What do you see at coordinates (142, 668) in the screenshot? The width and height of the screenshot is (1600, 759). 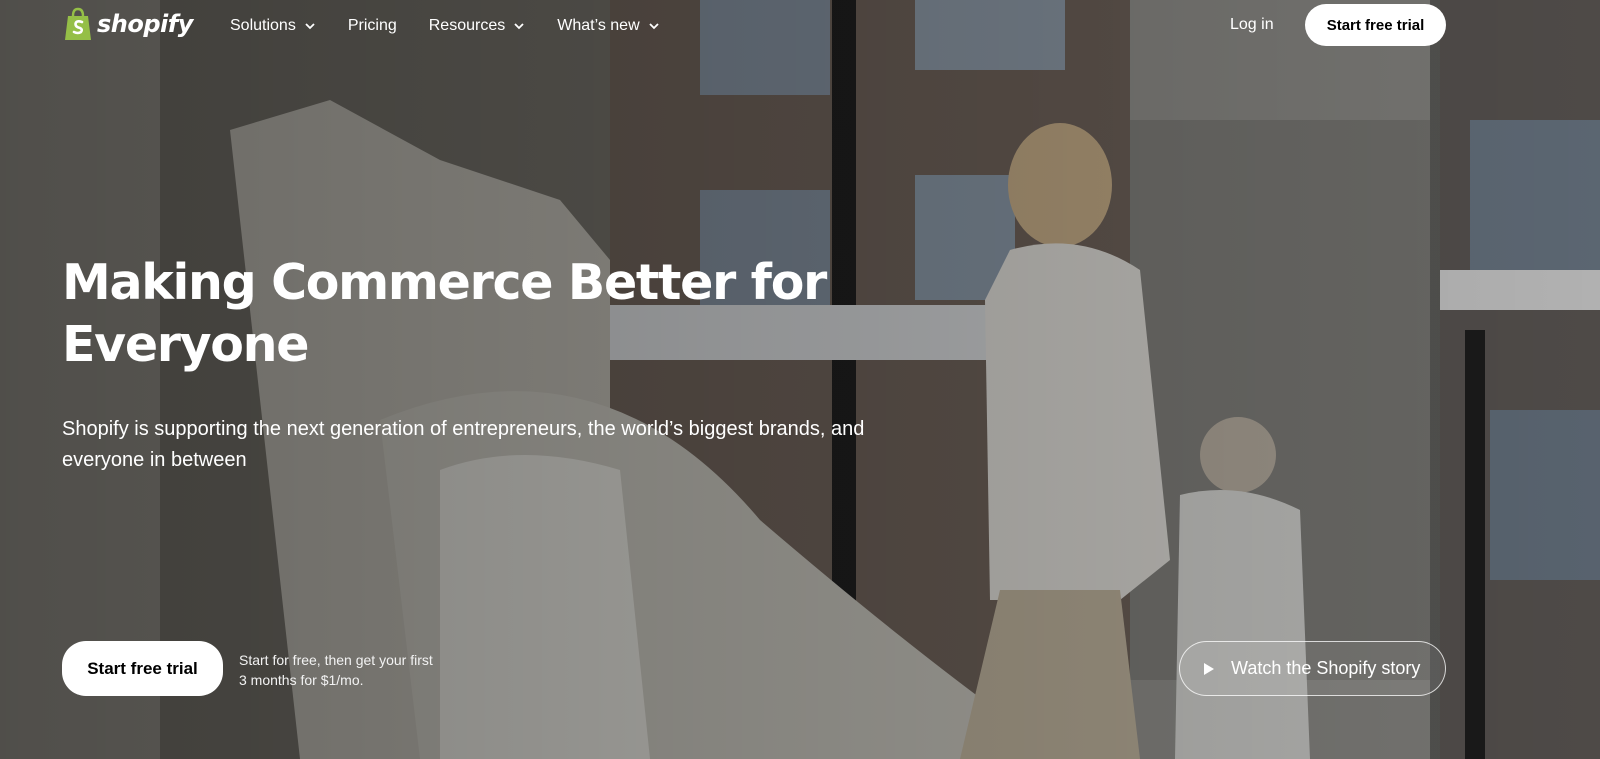 I see `hero-start-trial-button: Start free trial` at bounding box center [142, 668].